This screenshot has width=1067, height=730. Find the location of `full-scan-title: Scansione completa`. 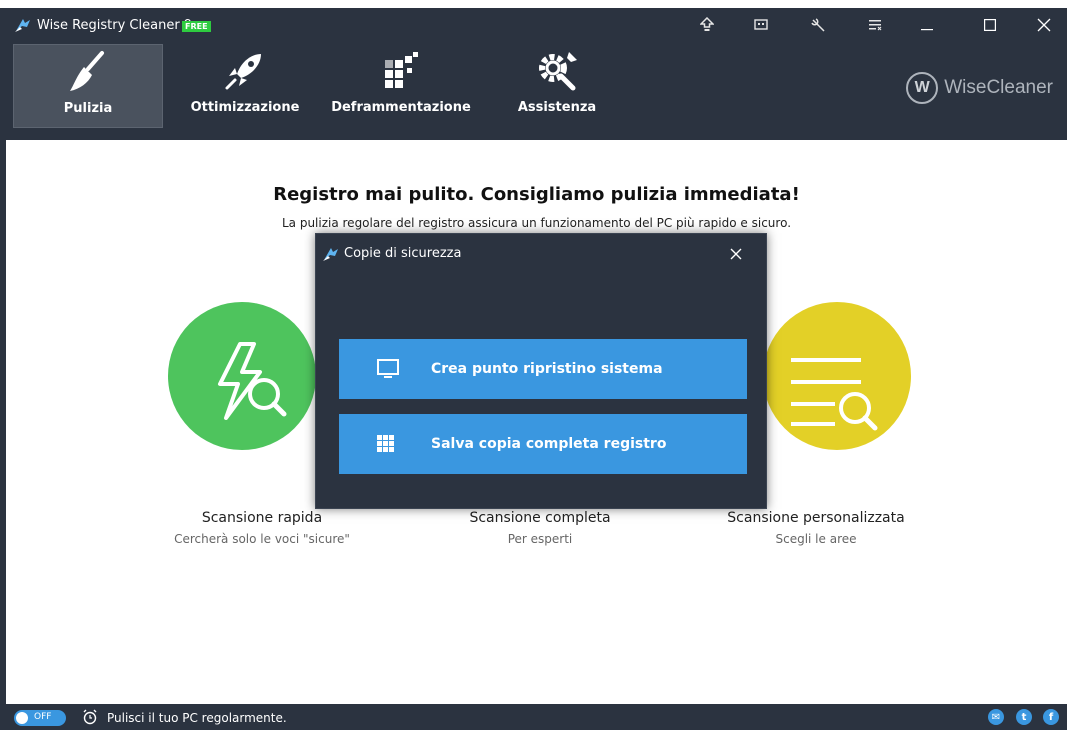

full-scan-title: Scansione completa is located at coordinates (540, 518).